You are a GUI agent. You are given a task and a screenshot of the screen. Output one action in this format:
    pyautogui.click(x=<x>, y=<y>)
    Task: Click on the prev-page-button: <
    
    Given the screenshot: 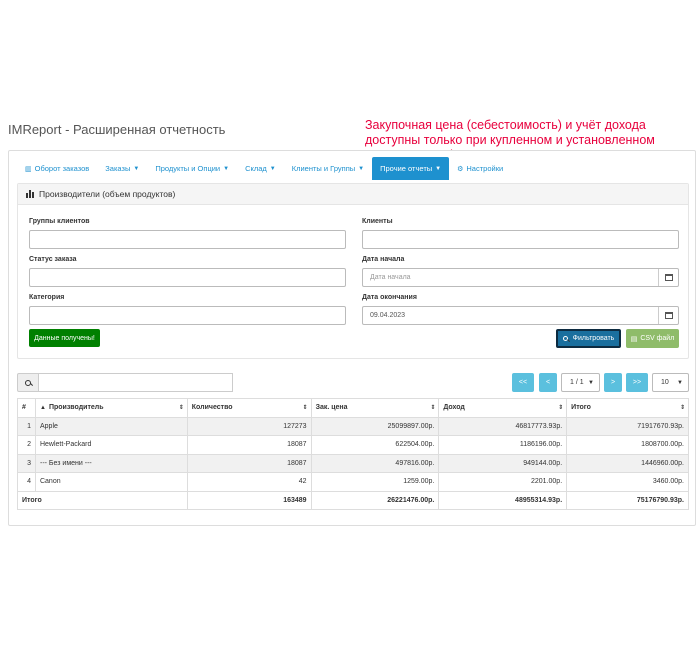 What is the action you would take?
    pyautogui.click(x=548, y=382)
    